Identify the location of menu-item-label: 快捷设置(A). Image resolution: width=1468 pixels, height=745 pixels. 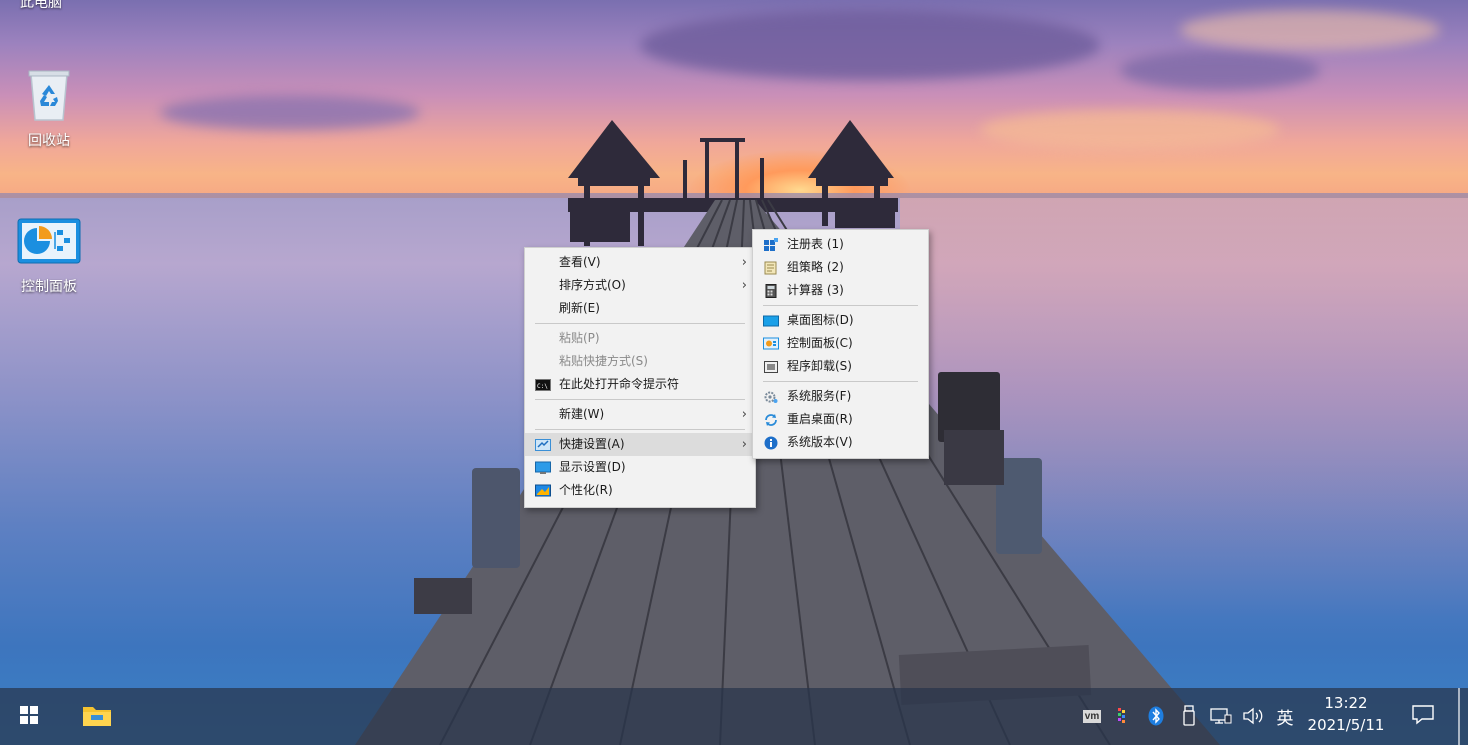
(592, 444).